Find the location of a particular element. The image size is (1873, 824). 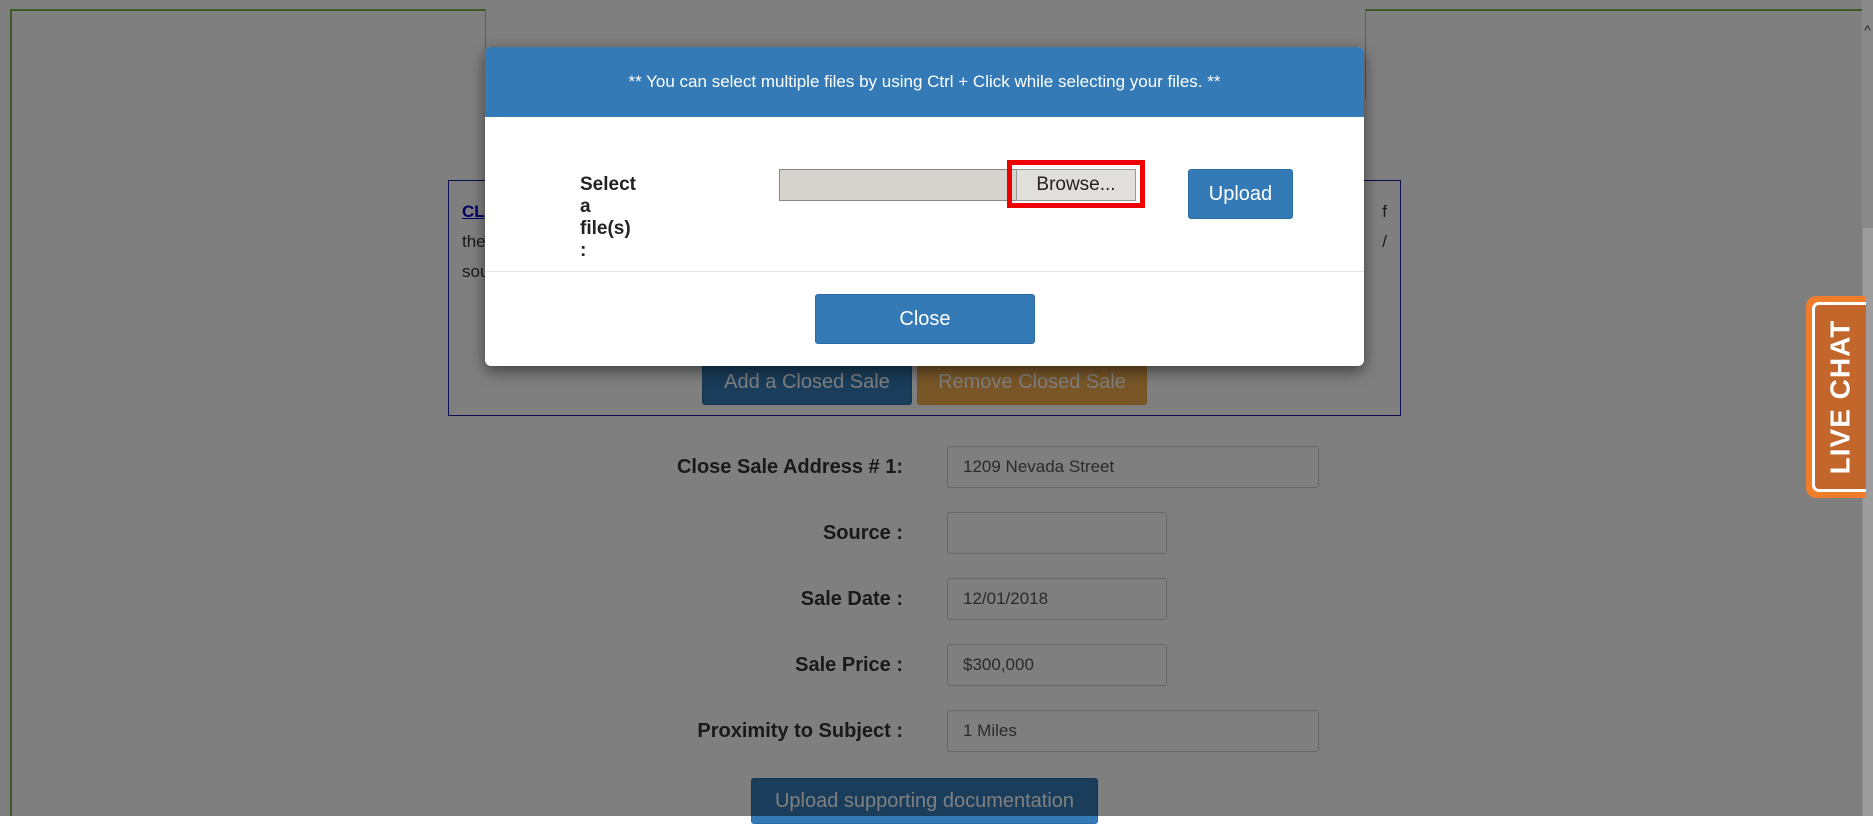

browse-highlight-box is located at coordinates (1076, 184).